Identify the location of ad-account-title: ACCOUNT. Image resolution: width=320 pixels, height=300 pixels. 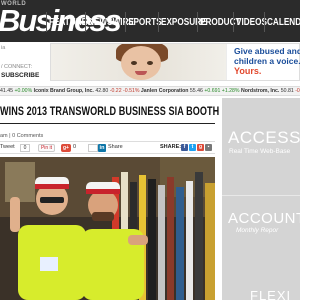
(264, 218).